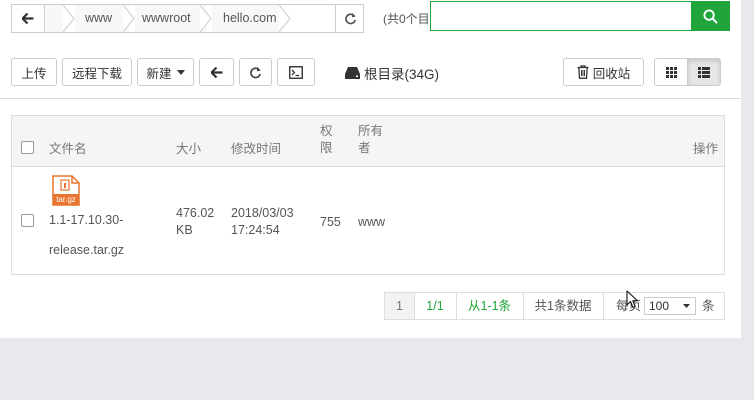  What do you see at coordinates (435, 306) in the screenshot?
I see `page-of-pages: 1/1` at bounding box center [435, 306].